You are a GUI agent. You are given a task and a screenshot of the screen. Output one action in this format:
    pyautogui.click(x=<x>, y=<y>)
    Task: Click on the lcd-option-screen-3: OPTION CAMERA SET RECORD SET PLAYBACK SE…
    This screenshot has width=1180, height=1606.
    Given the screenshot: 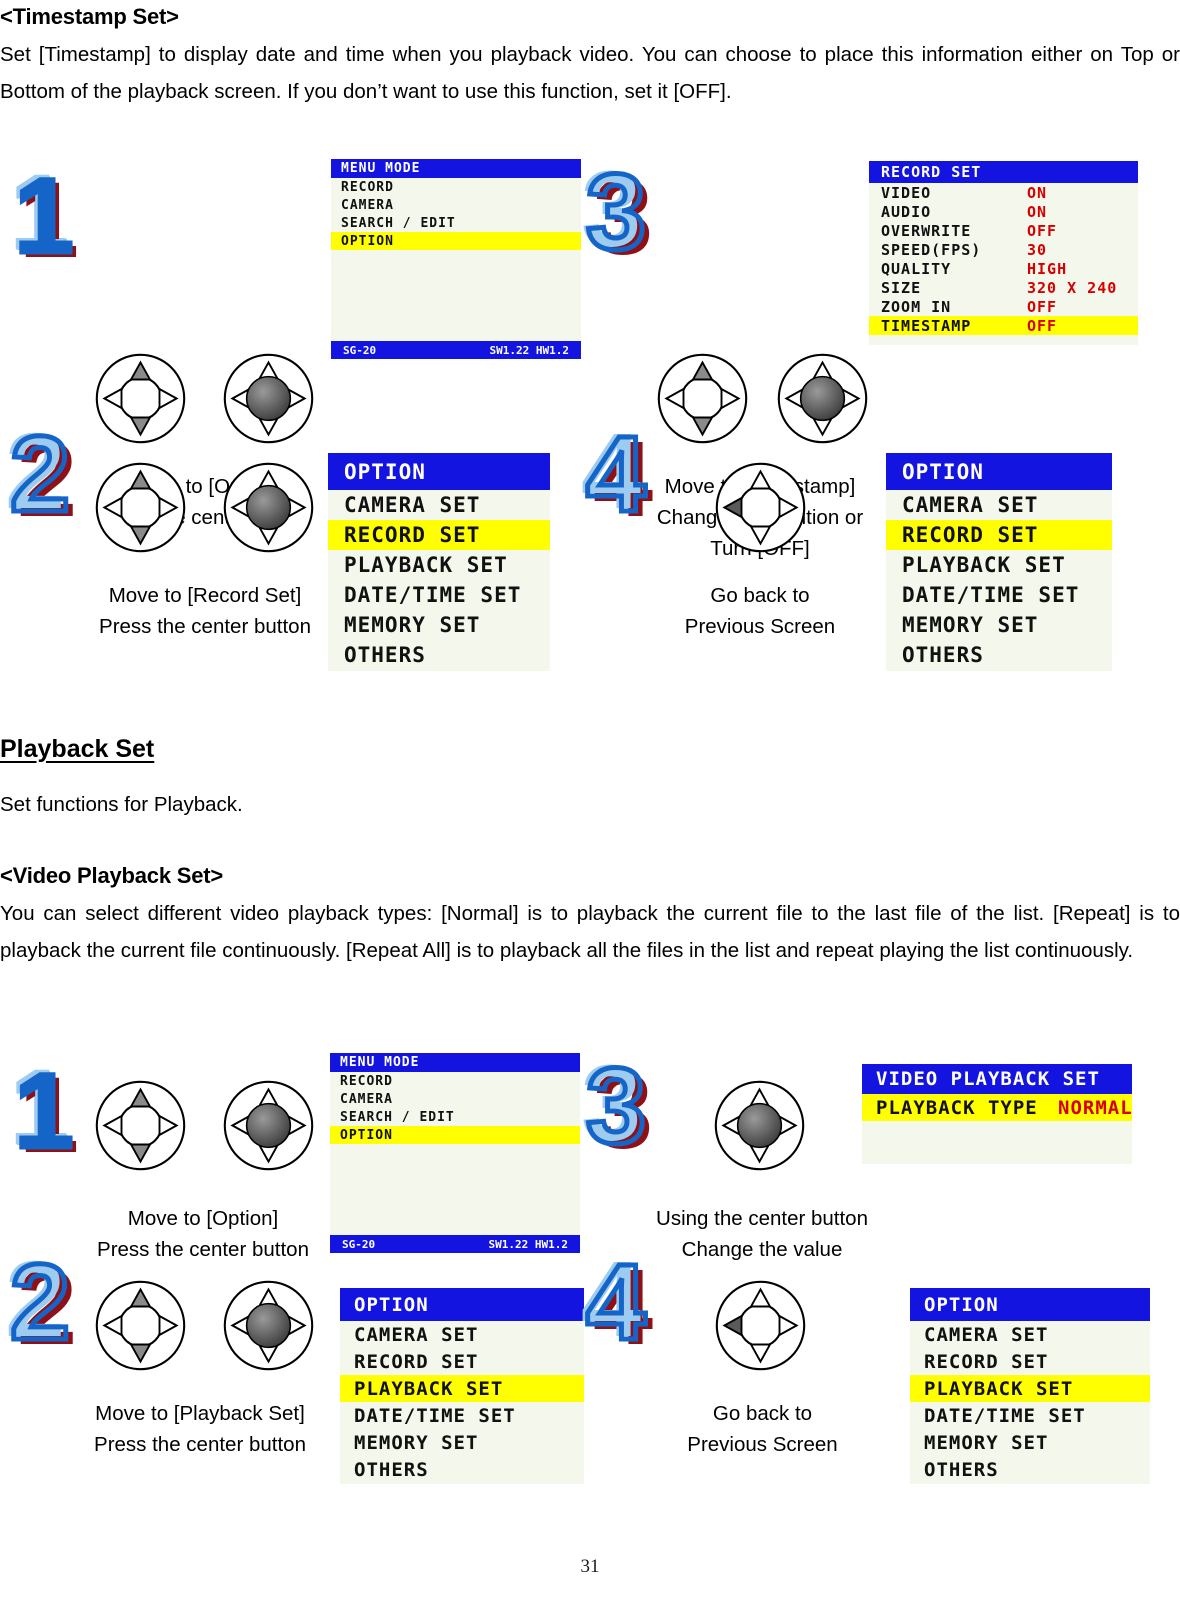 What is the action you would take?
    pyautogui.click(x=462, y=1386)
    